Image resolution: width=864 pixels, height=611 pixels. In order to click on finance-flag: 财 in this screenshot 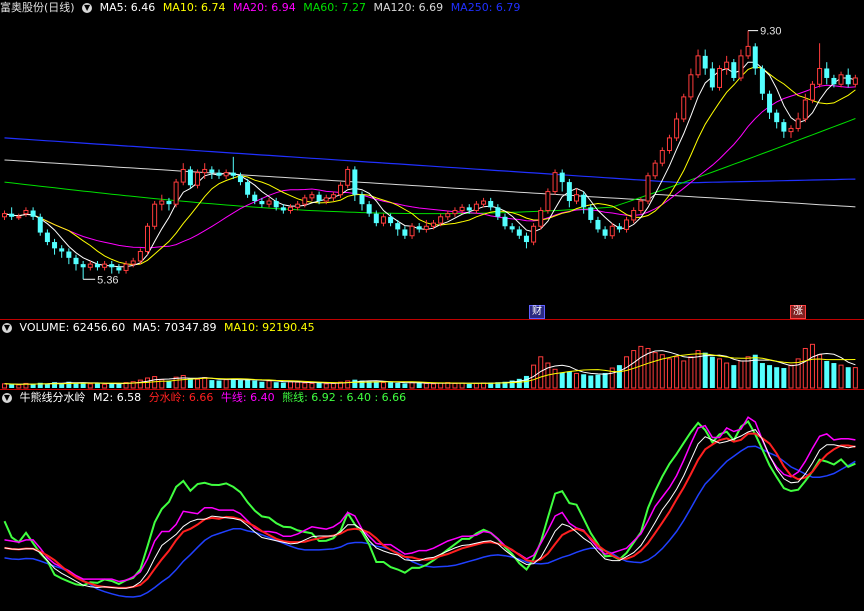, I will do `click(537, 312)`.